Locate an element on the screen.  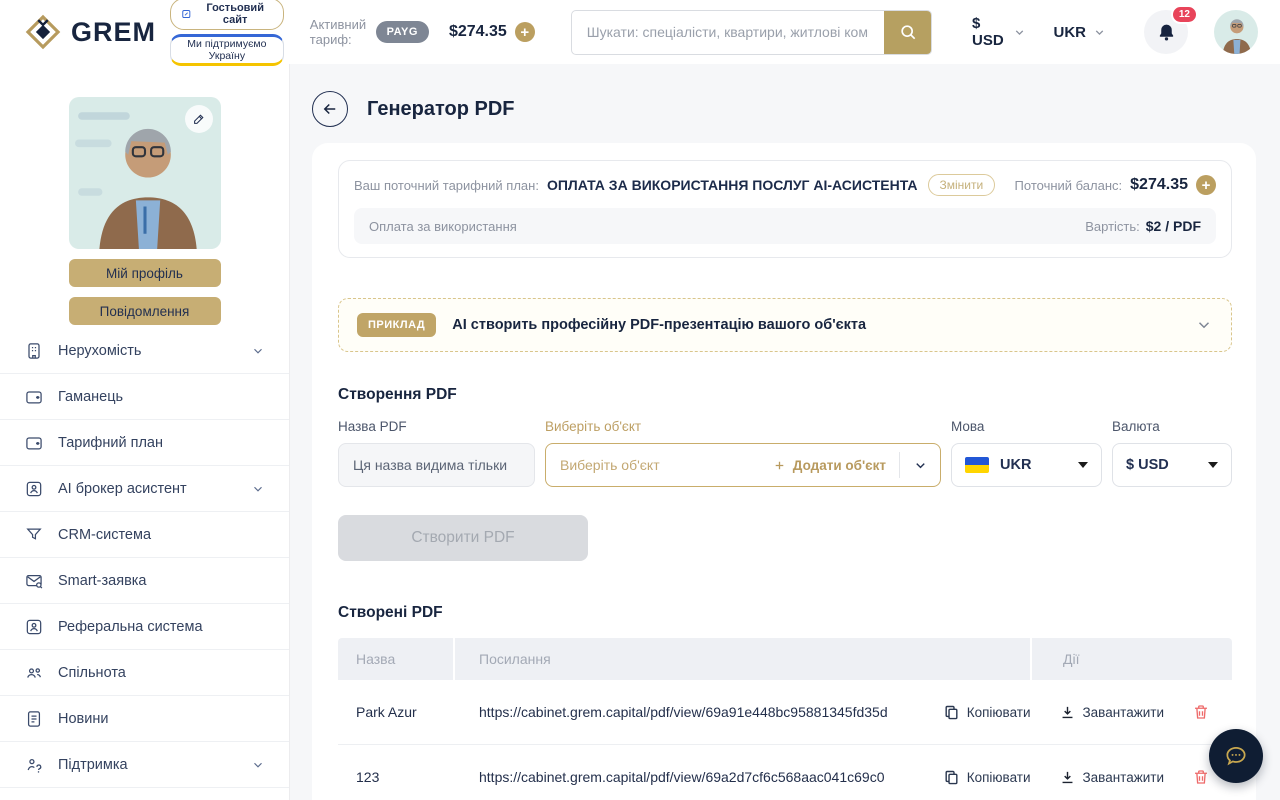
assistant-badge-icon is located at coordinates (34, 489).